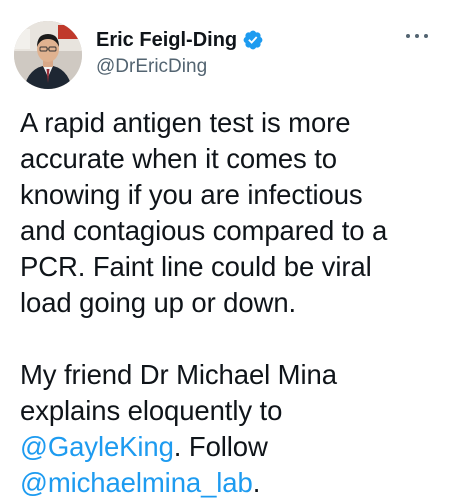  I want to click on author-avatar, so click(48, 55).